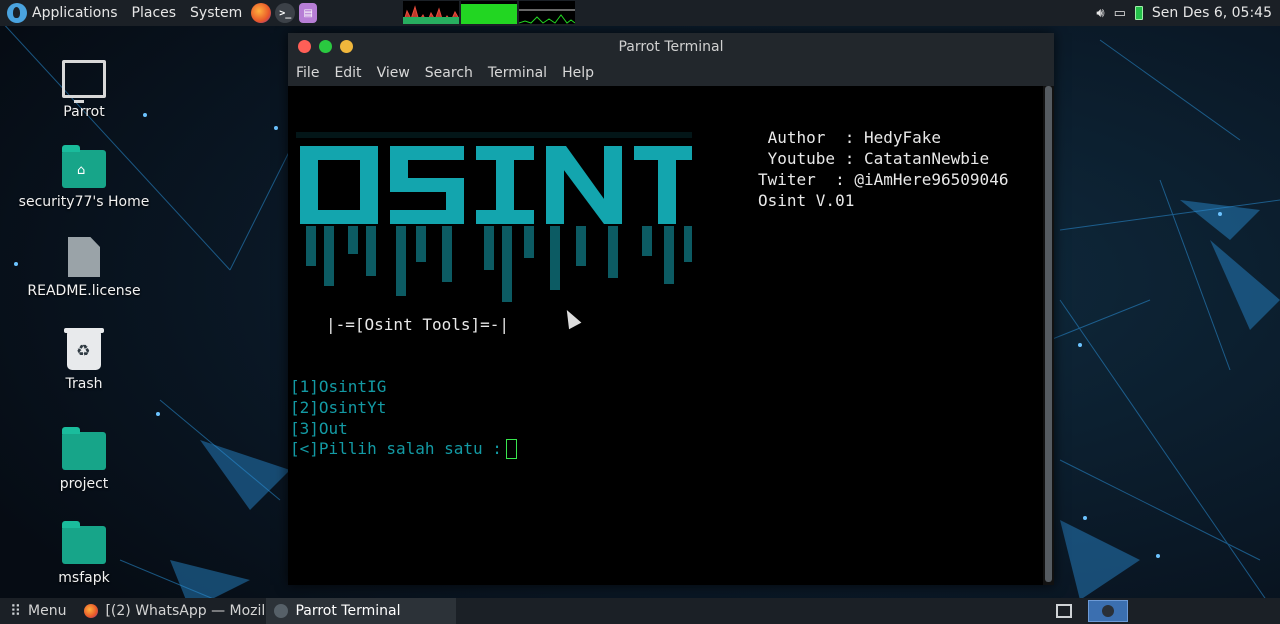 The image size is (1280, 624). I want to click on workspace-terminal-icon, so click(1108, 611).